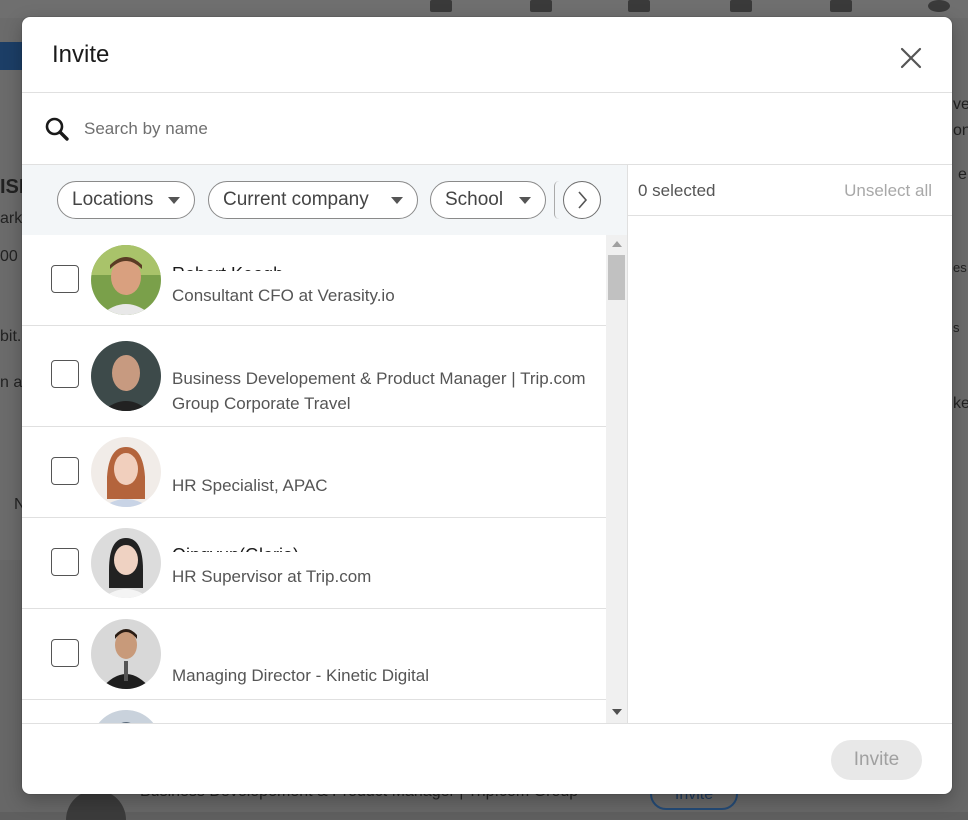 The height and width of the screenshot is (820, 968). I want to click on contact-headline: HR Supervisor at Trip.com, so click(272, 576).